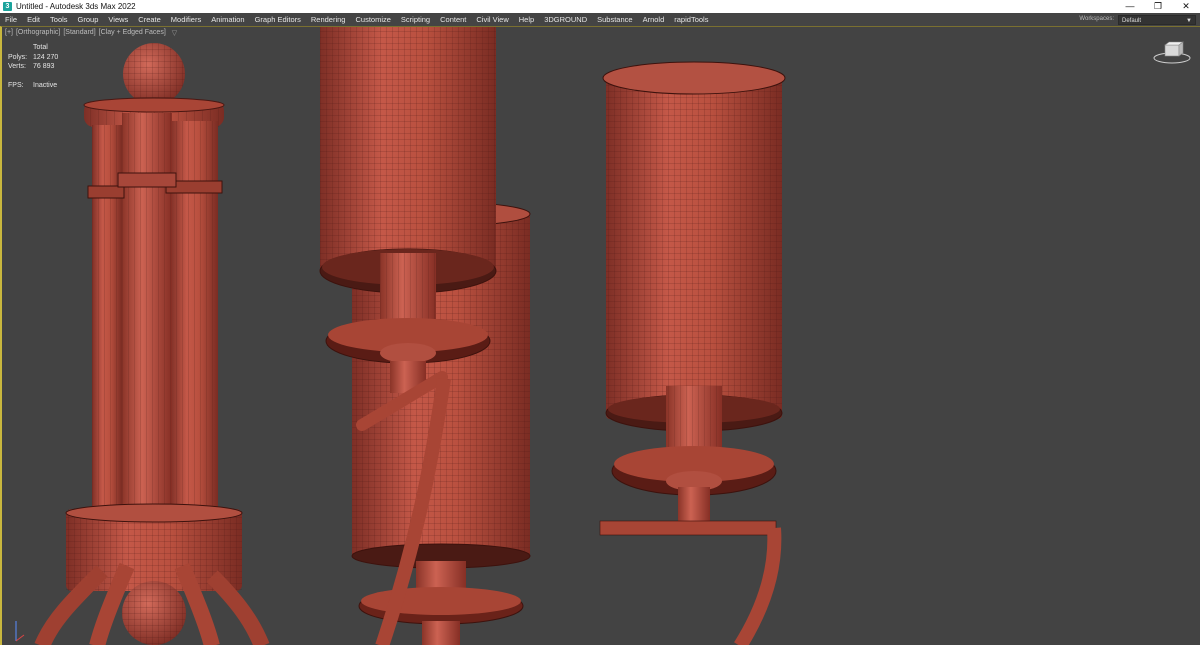 The width and height of the screenshot is (1200, 645). I want to click on polys-value: 124 270, so click(46, 57).